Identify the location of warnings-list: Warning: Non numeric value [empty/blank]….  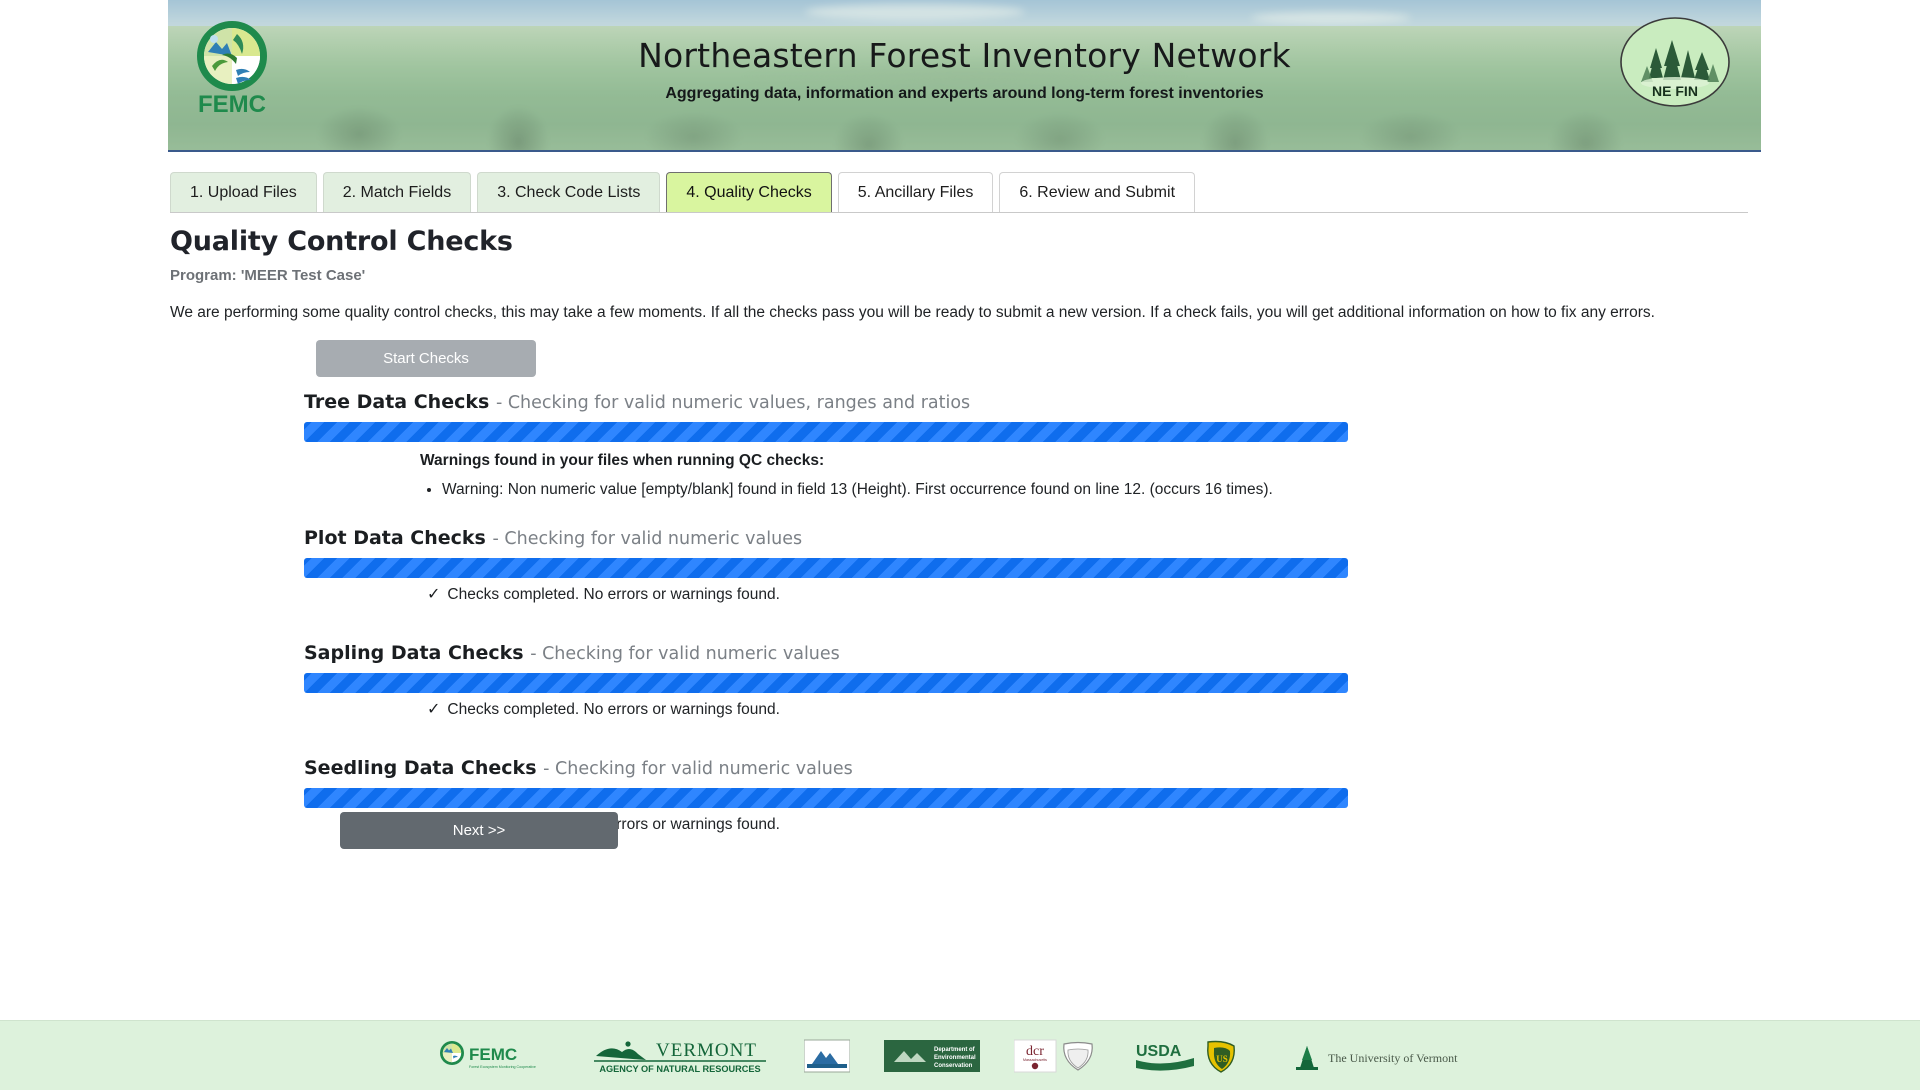
(892, 490).